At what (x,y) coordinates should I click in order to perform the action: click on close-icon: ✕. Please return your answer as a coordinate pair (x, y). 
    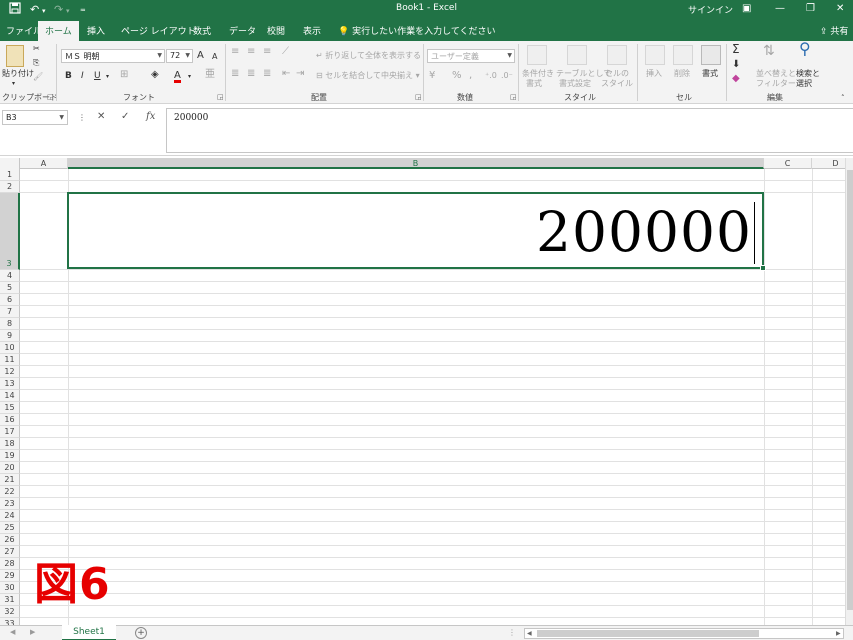
    Looking at the image, I should click on (840, 9).